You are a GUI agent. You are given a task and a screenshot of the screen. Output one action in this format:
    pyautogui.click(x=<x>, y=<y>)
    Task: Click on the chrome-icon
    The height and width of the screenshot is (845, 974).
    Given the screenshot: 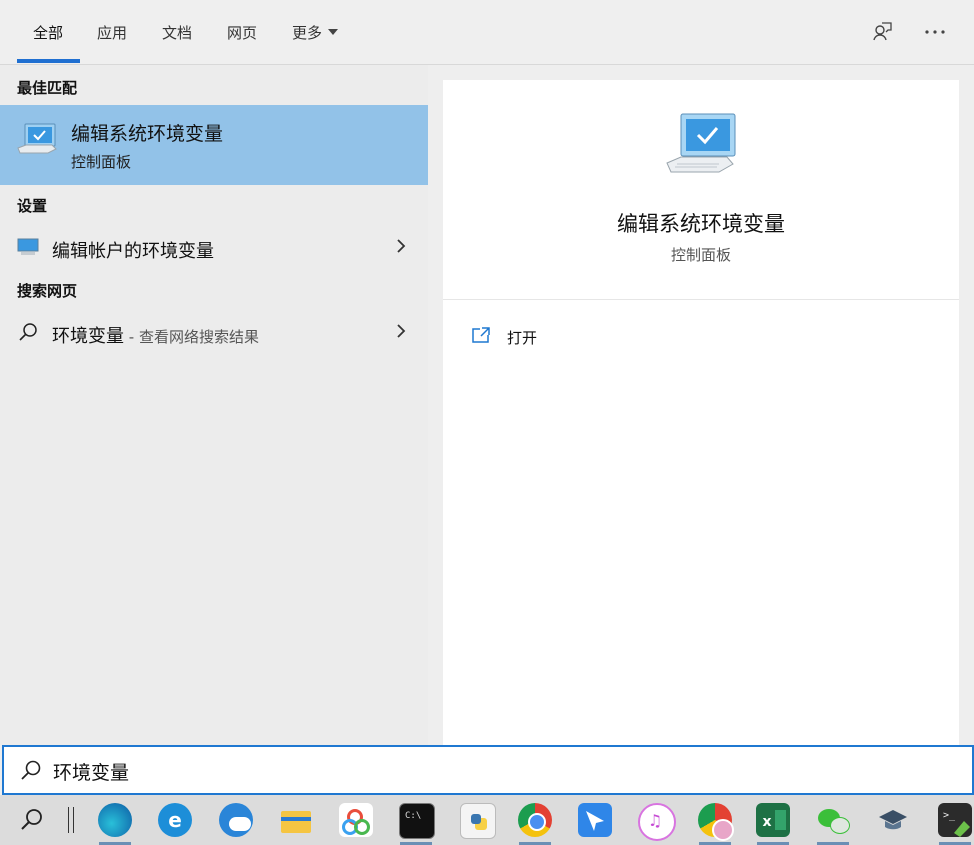 What is the action you would take?
    pyautogui.click(x=535, y=820)
    